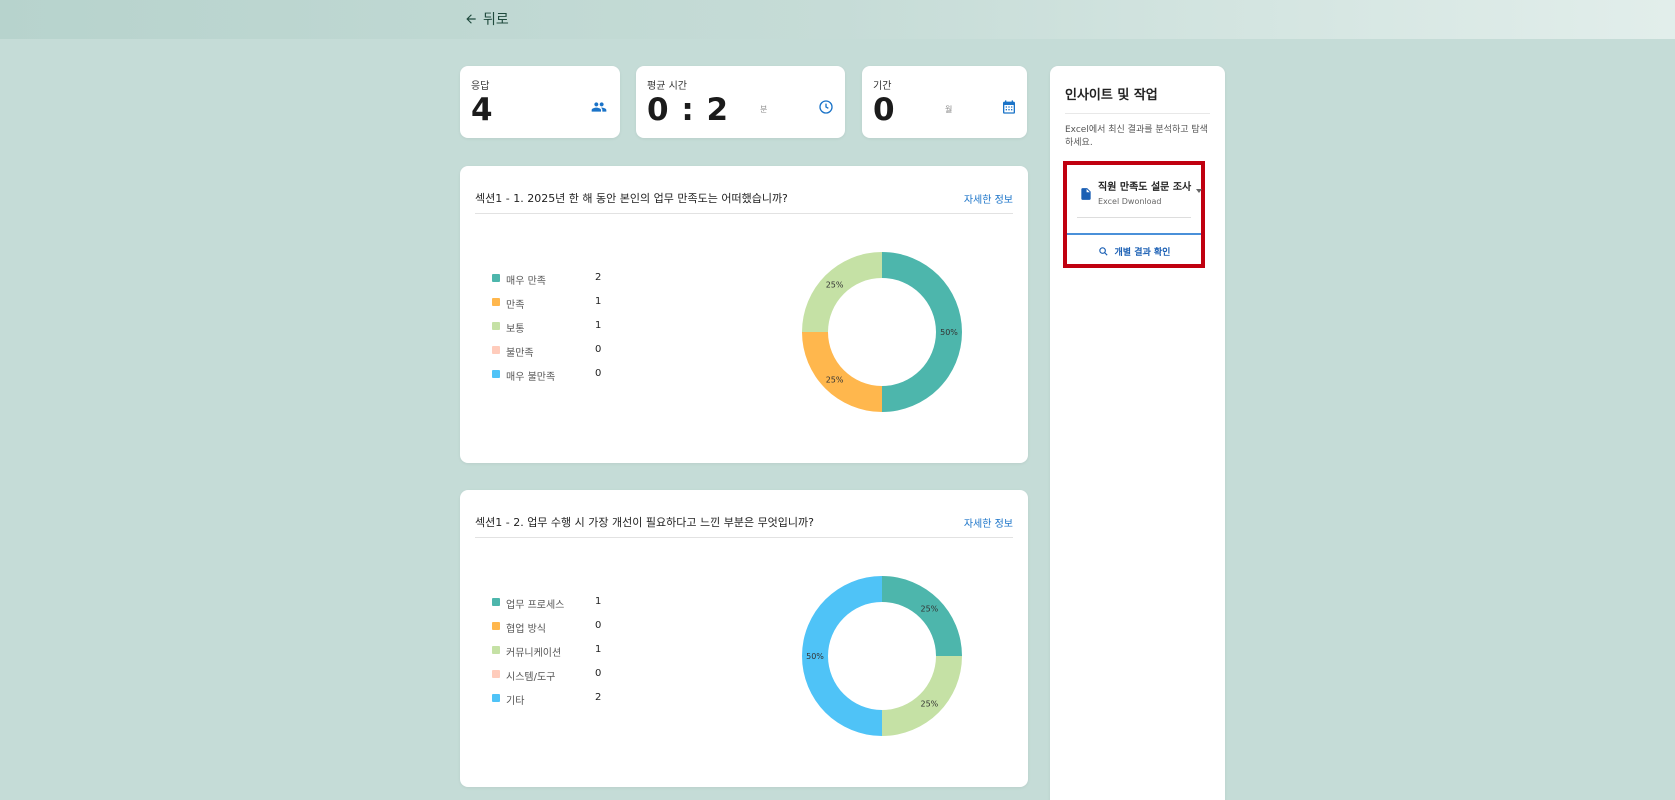  I want to click on legend-item: 커뮤니케이션 1, so click(547, 656).